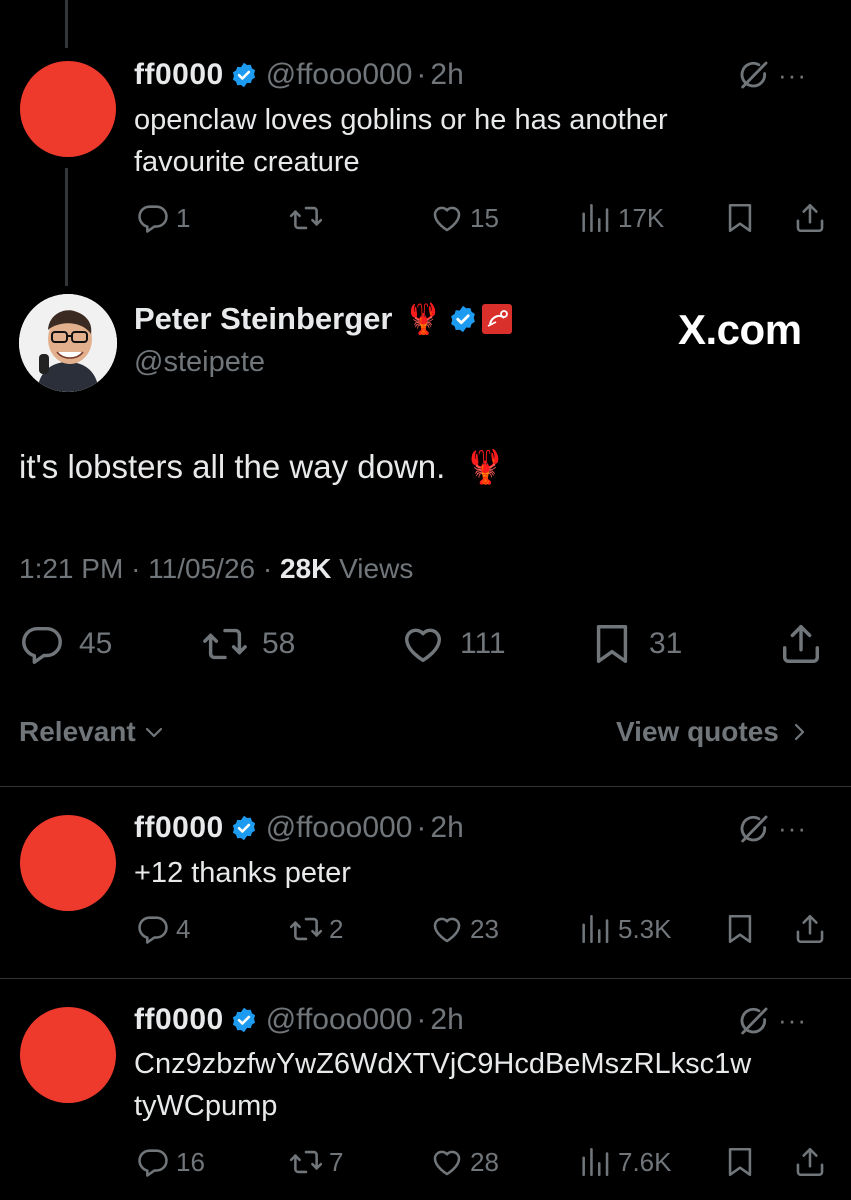 The height and width of the screenshot is (1200, 851). I want to click on tweet-text-line: tyWCpump, so click(206, 1106).